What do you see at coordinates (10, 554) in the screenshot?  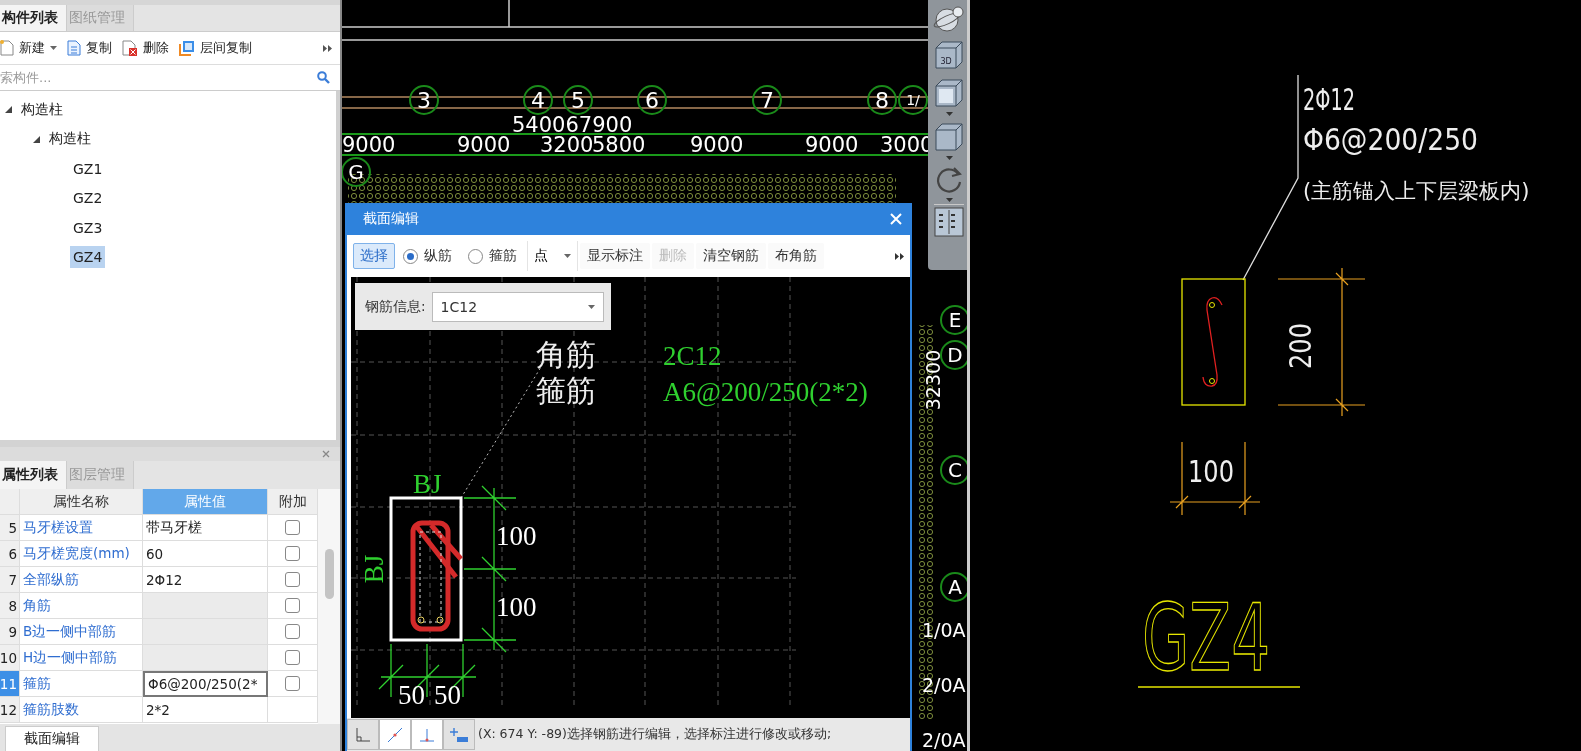 I see `row-number: 6` at bounding box center [10, 554].